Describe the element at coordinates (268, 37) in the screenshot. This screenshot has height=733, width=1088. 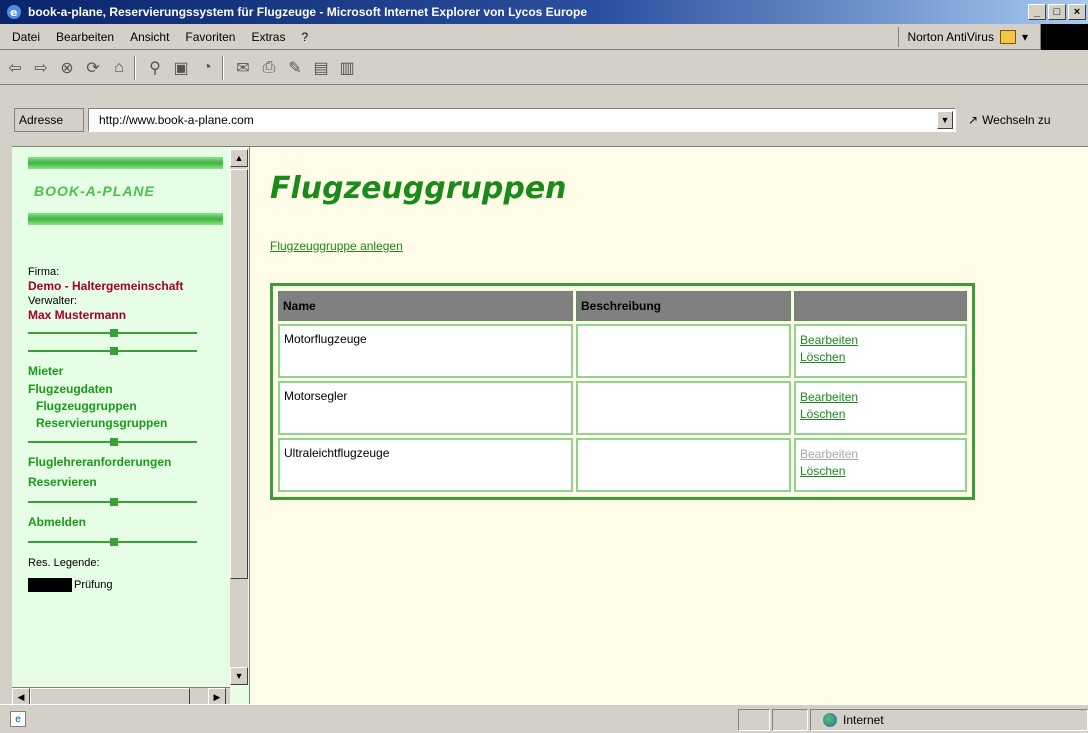
I see `menu-extras: Extras` at that location.